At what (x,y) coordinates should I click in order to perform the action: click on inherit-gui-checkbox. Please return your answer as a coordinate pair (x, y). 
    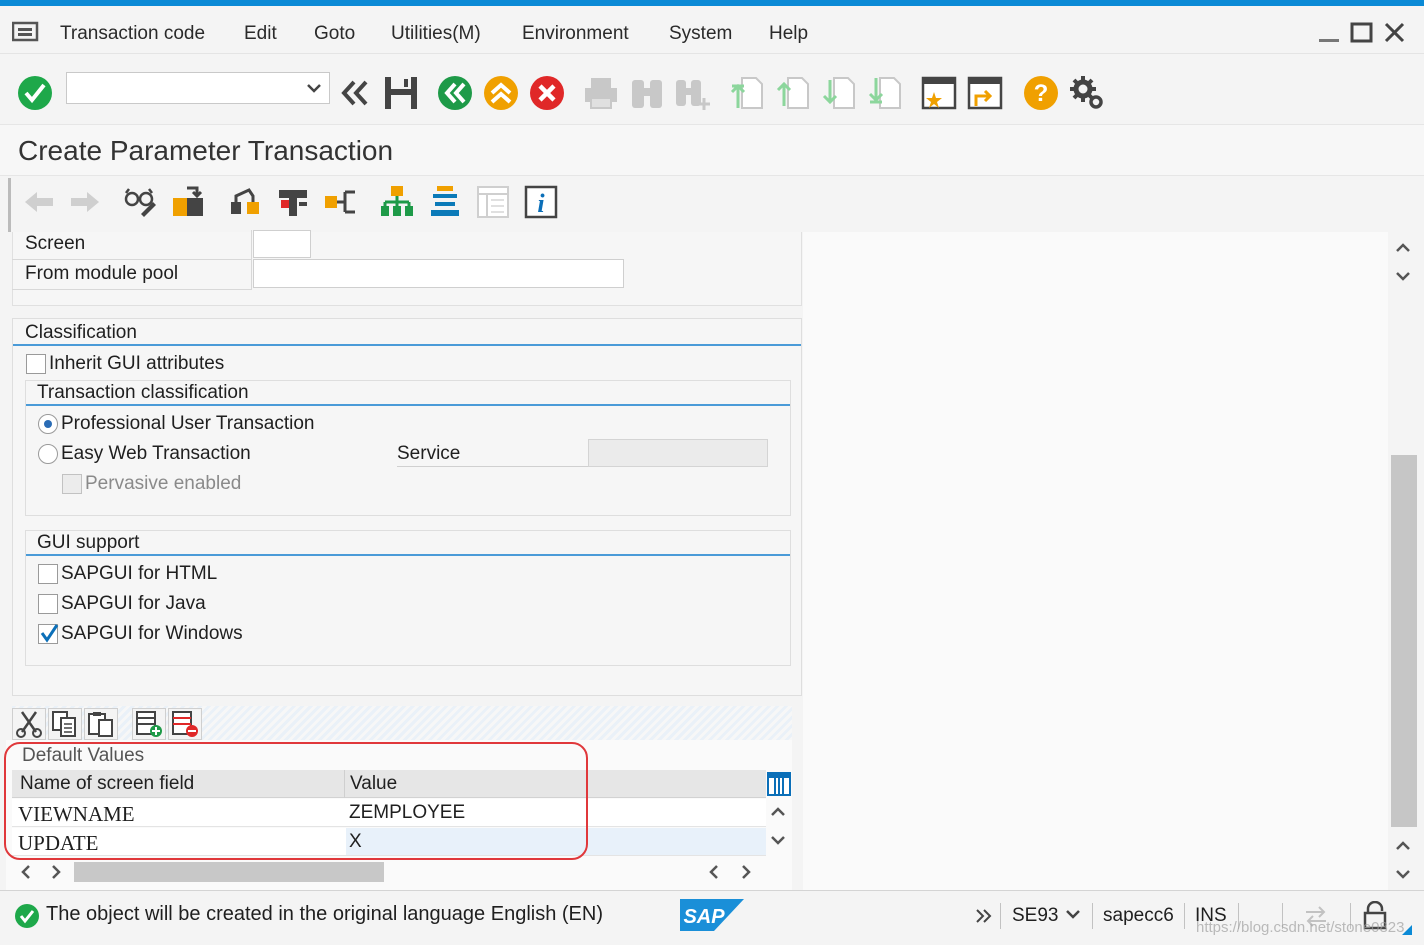
    Looking at the image, I should click on (36, 364).